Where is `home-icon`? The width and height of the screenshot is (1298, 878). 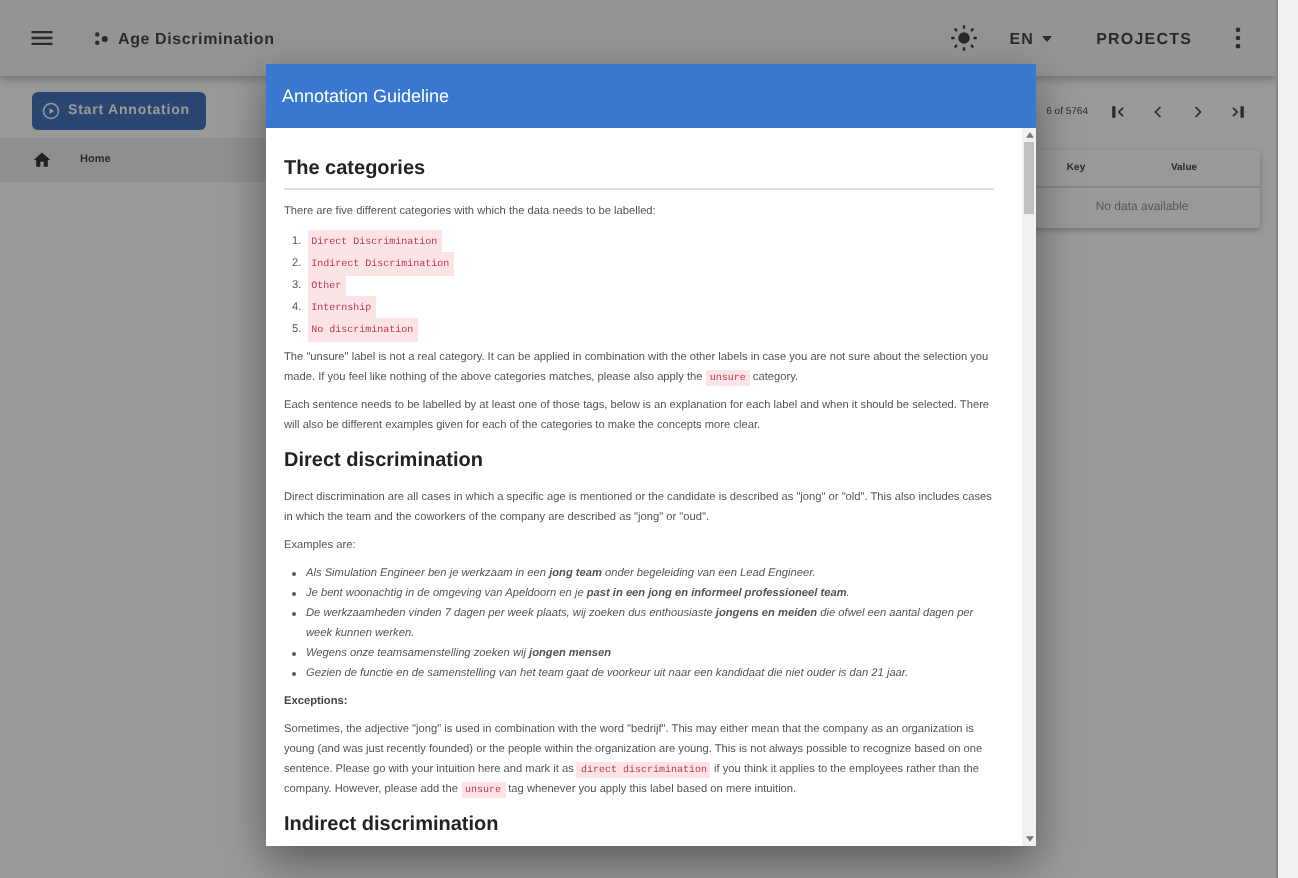 home-icon is located at coordinates (42, 160).